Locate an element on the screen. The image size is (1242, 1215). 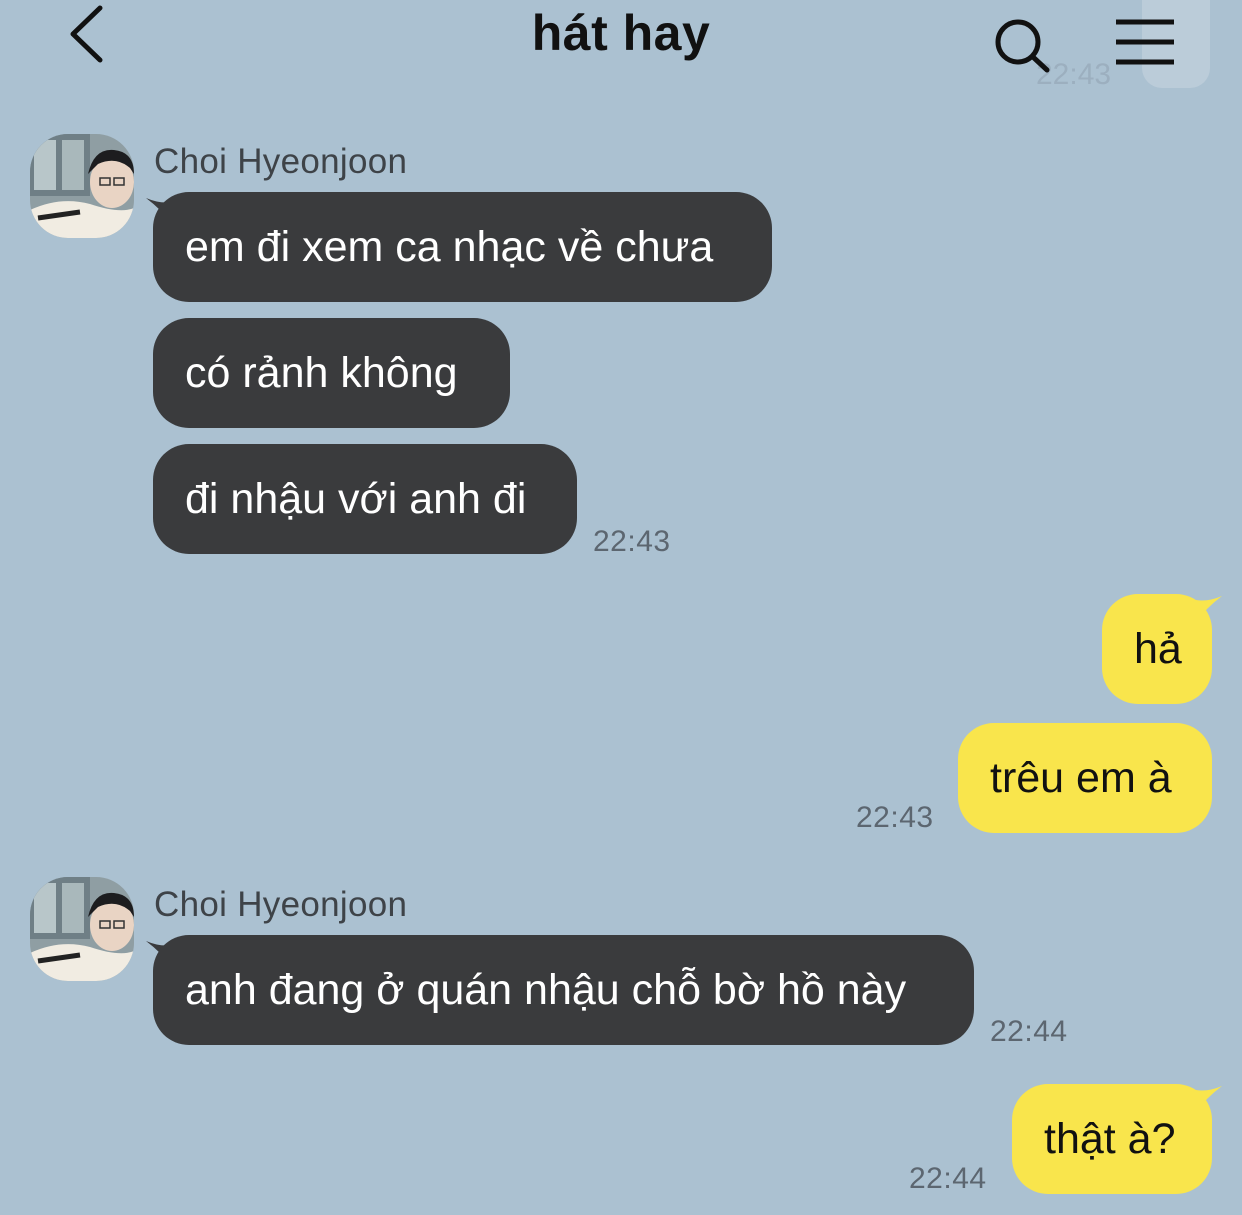
hamburger-menu-icon is located at coordinates (1145, 42).